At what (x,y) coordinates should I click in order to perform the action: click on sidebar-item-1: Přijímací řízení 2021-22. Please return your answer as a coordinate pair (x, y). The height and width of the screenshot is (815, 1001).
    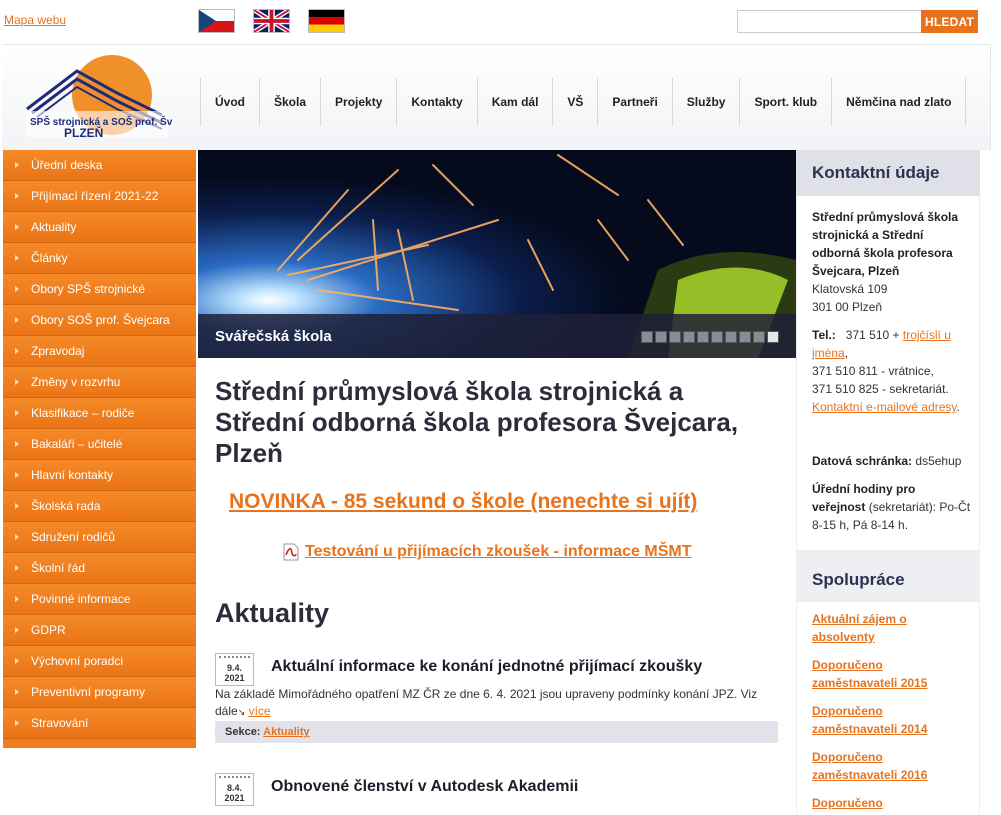
    Looking at the image, I should click on (99, 196).